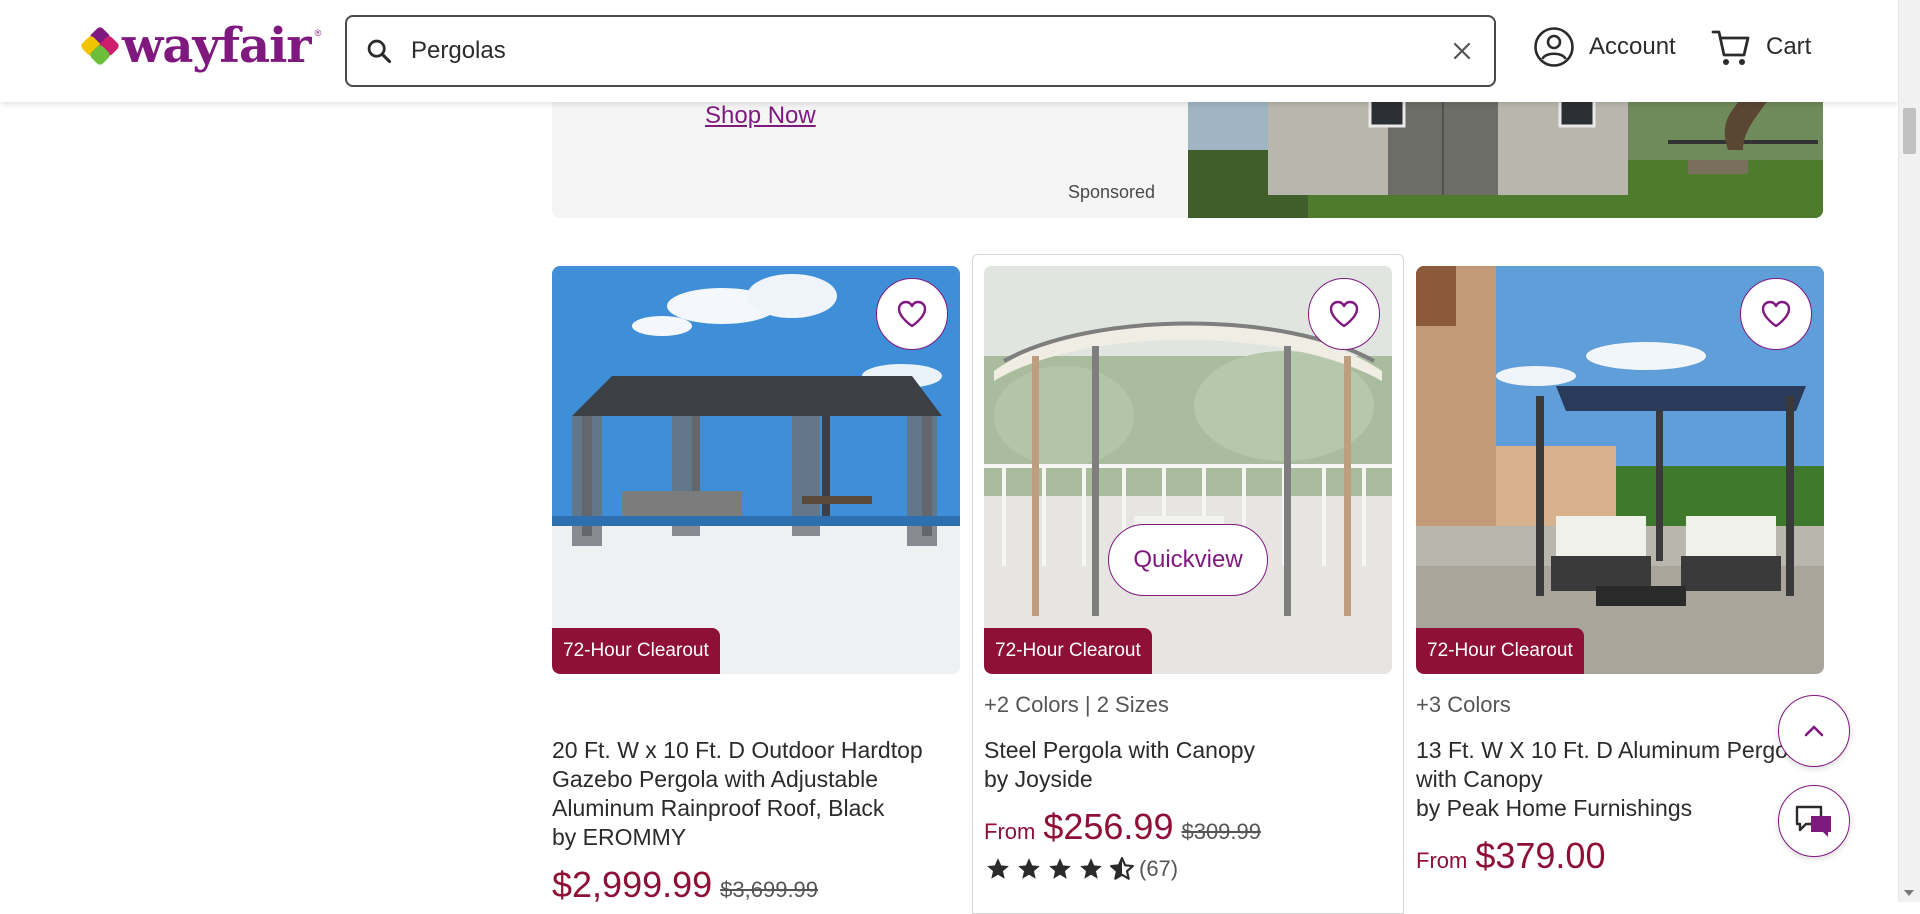 This screenshot has width=1920, height=914. Describe the element at coordinates (1540, 855) in the screenshot. I see `sale-price: $379.00` at that location.